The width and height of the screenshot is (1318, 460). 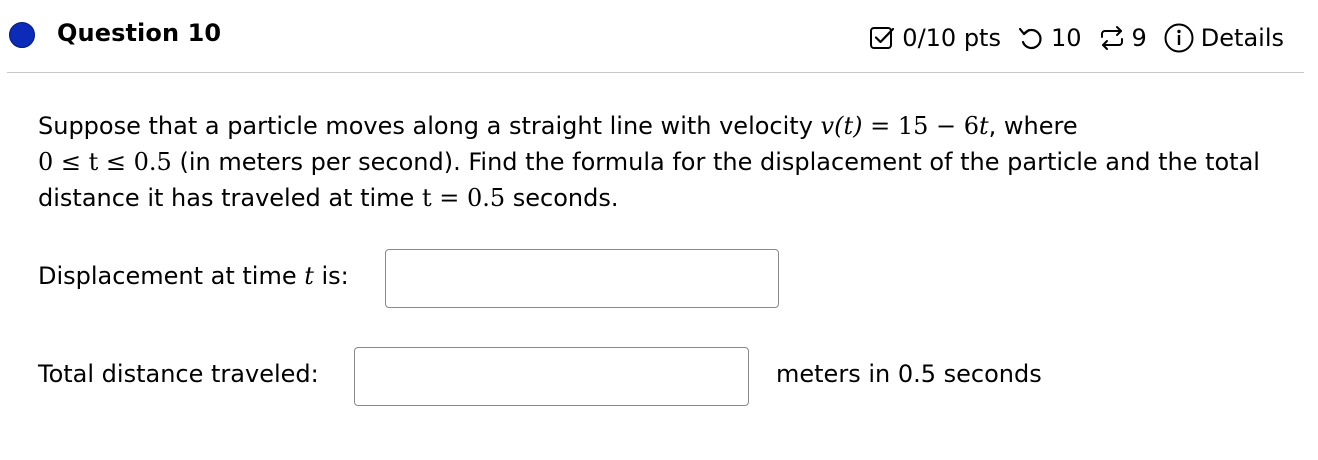 I want to click on submissions-count: 9, so click(x=1139, y=38).